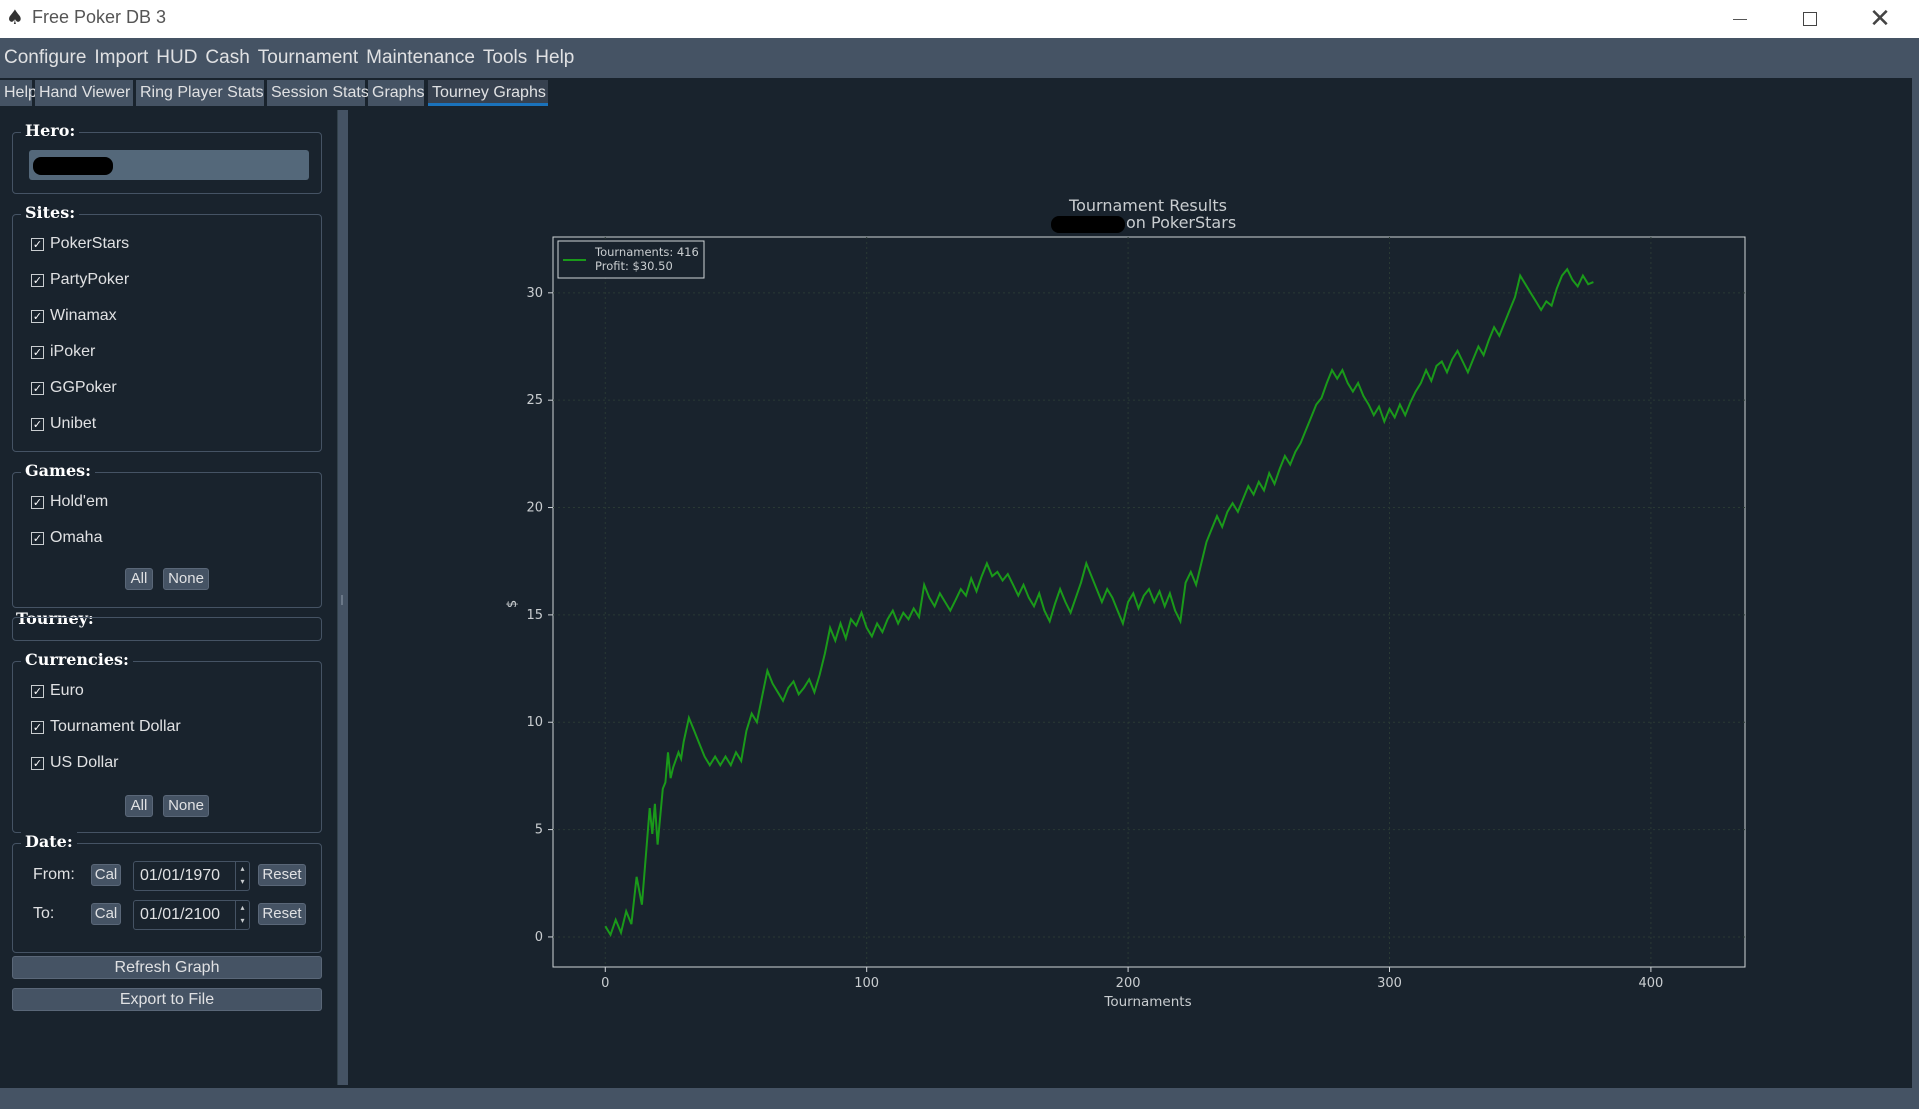  Describe the element at coordinates (139, 806) in the screenshot. I see `currencies-all-button: All` at that location.